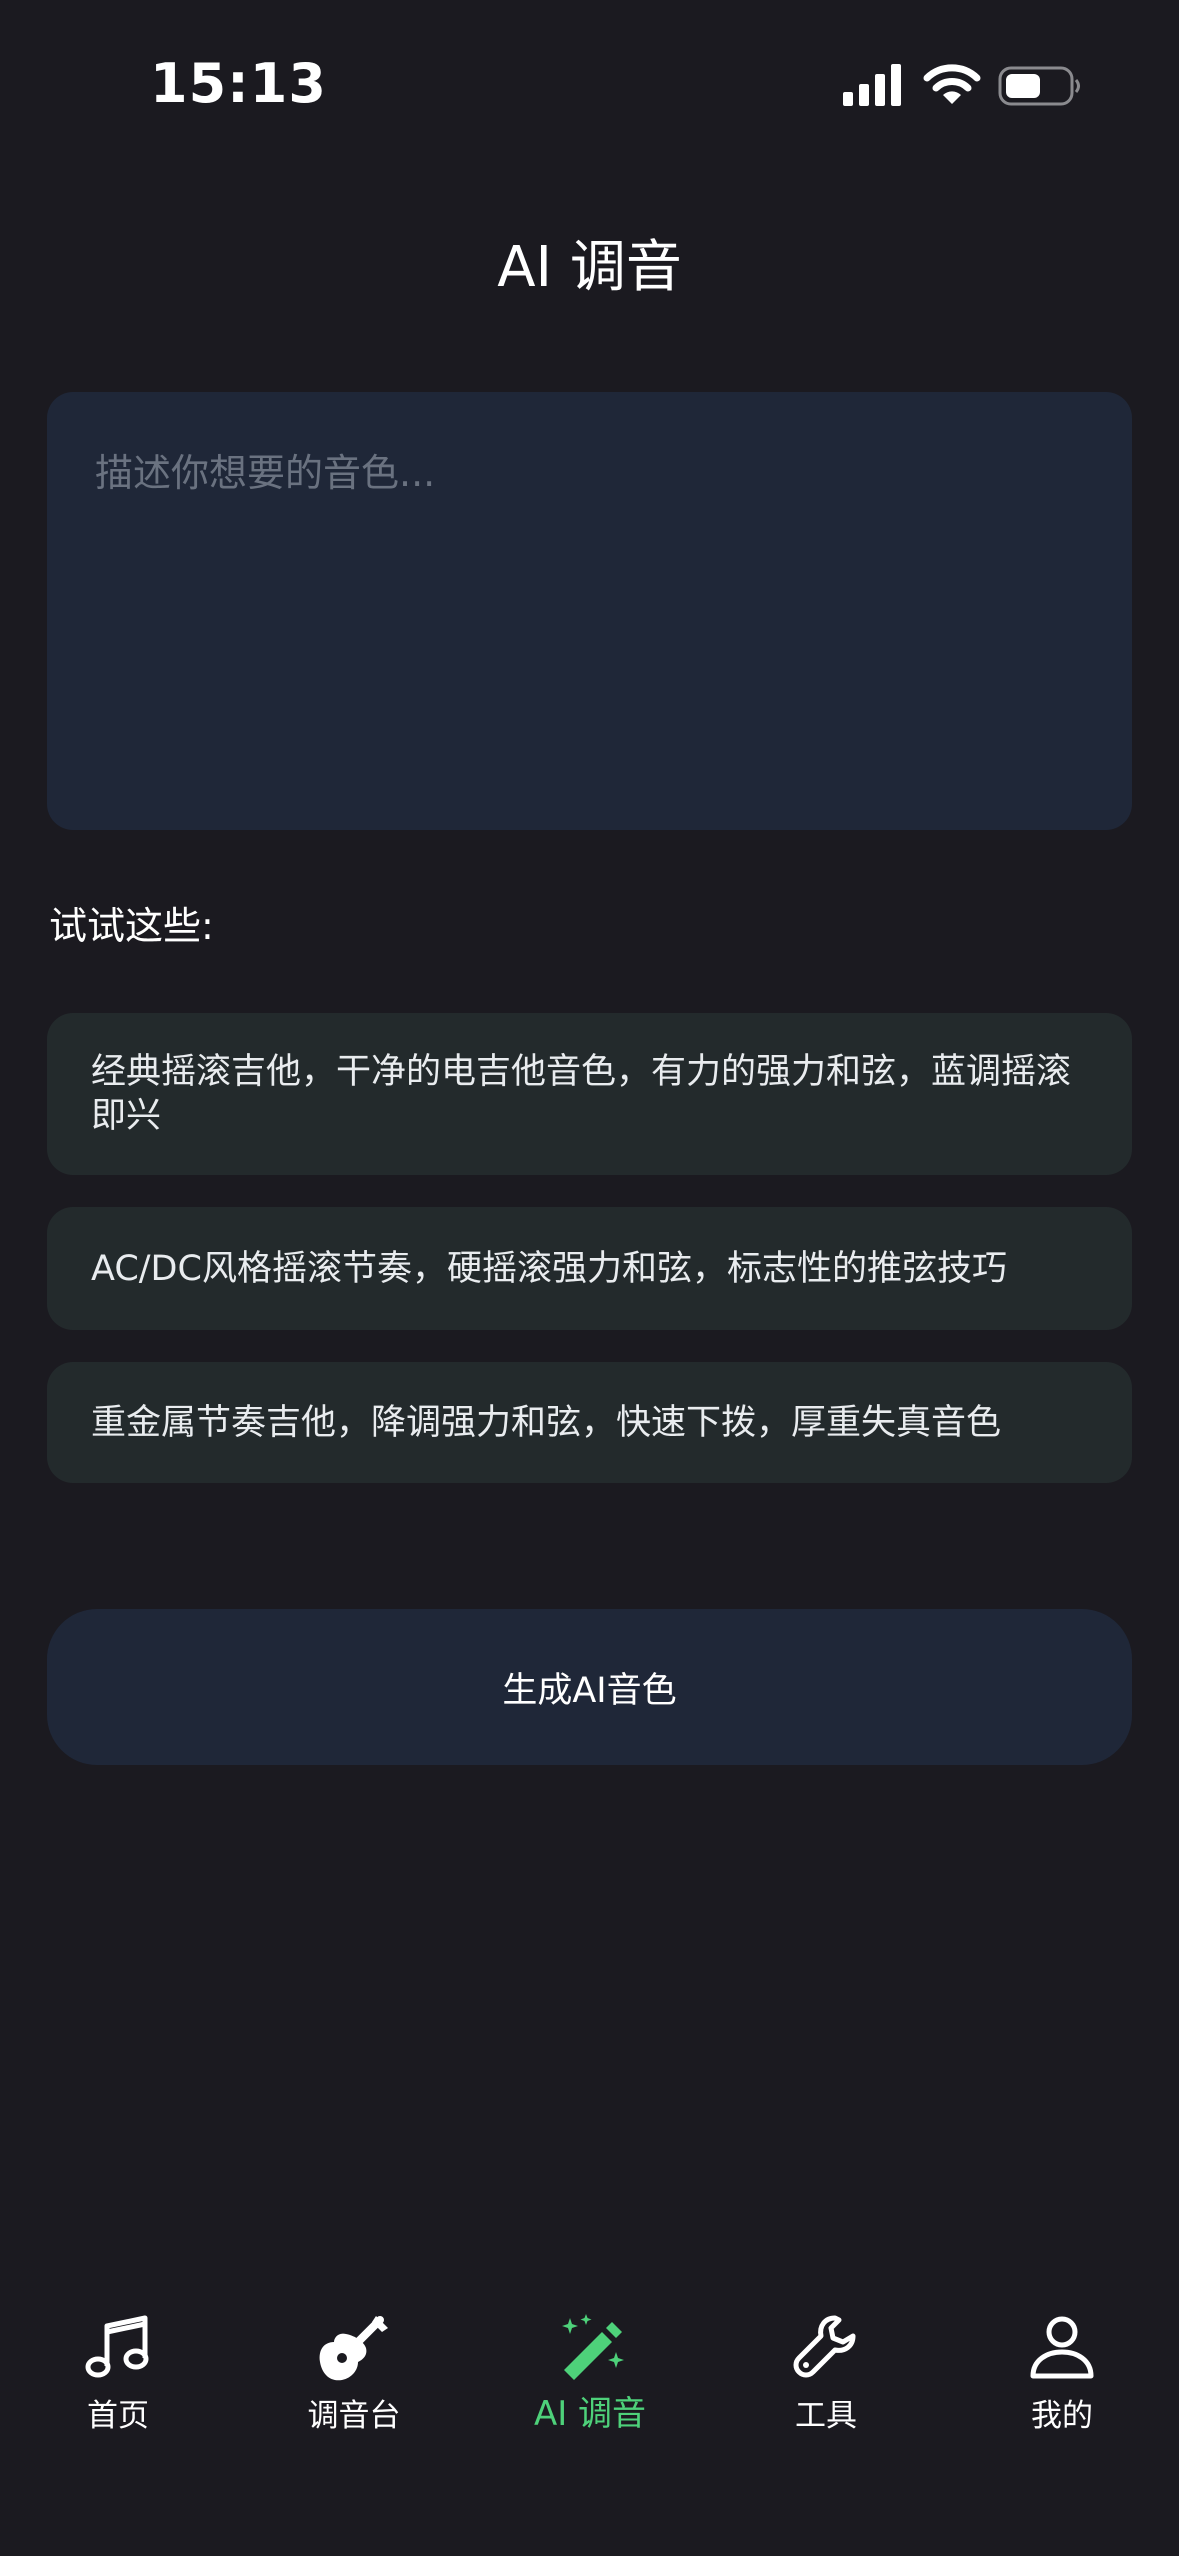 The height and width of the screenshot is (2556, 1179). I want to click on tab-profile: 我的, so click(1061, 2375).